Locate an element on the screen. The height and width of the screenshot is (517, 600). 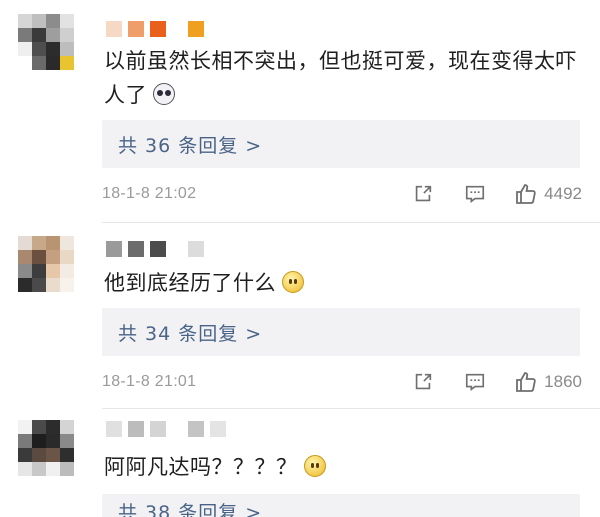
like-button: 4492 is located at coordinates (548, 194).